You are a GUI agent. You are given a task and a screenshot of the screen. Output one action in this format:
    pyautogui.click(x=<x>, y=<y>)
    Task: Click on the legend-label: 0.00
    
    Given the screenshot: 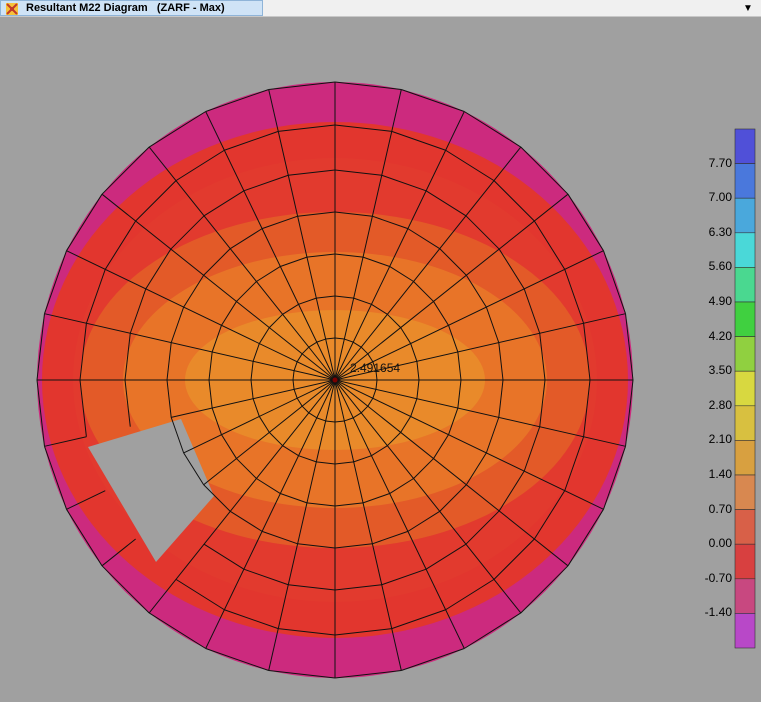 What is the action you would take?
    pyautogui.click(x=720, y=543)
    